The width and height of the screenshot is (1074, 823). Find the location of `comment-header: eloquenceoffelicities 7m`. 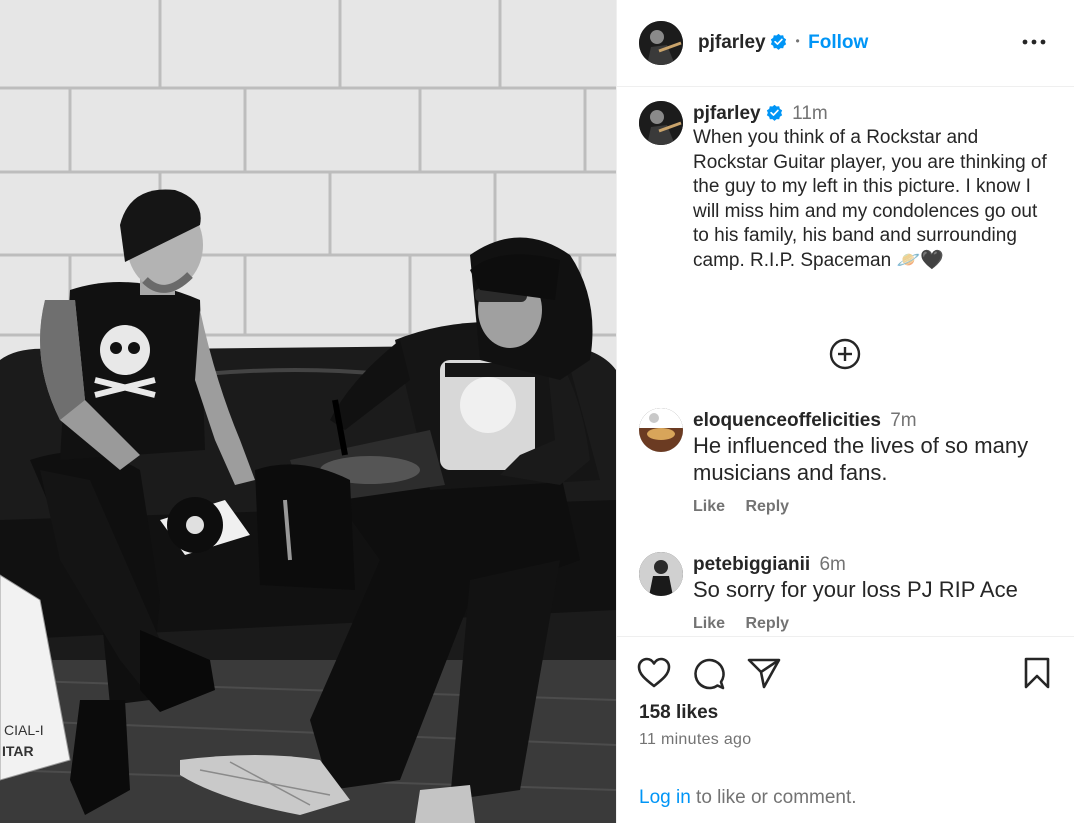

comment-header: eloquenceoffelicities 7m is located at coordinates (873, 421).